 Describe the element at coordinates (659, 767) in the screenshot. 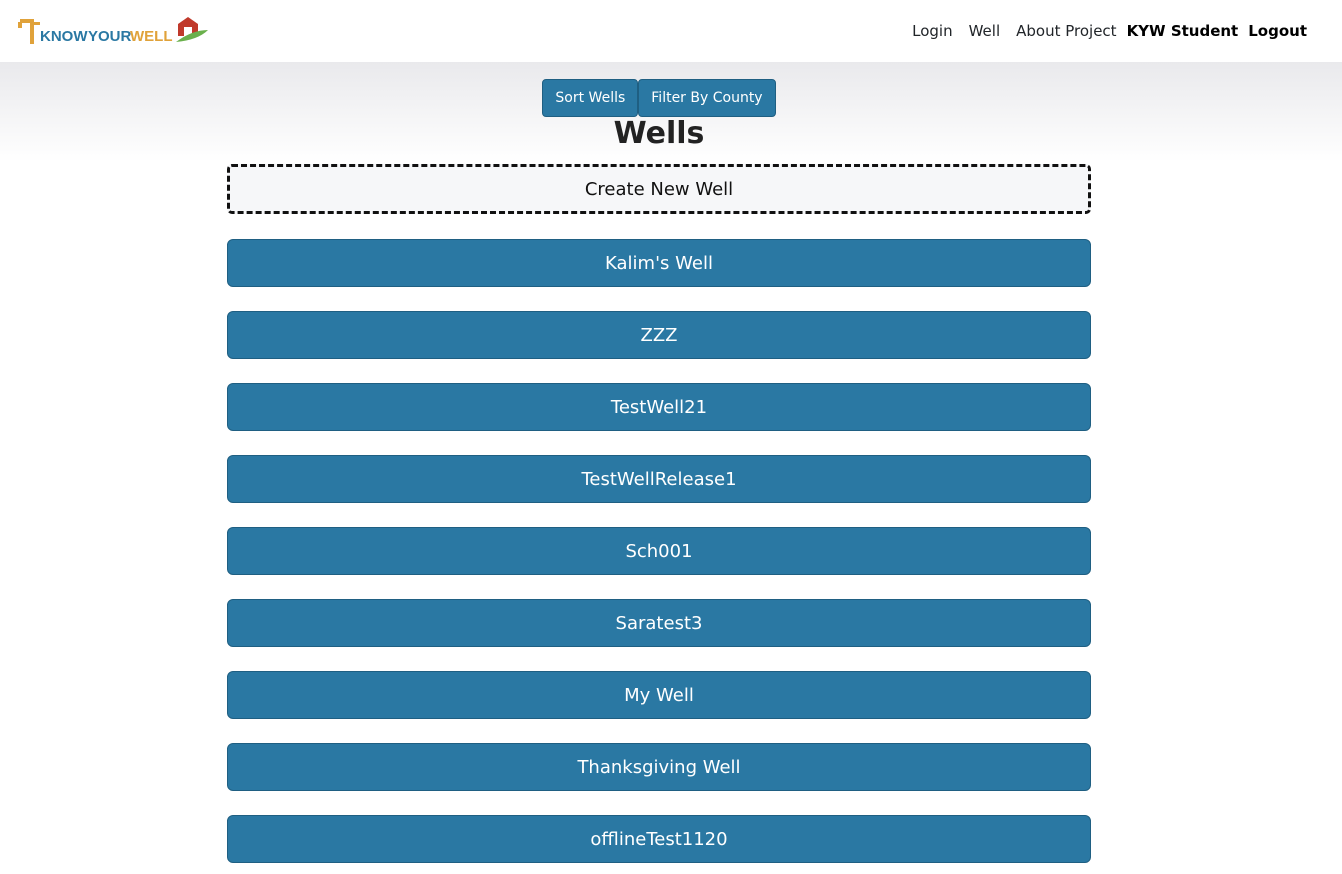

I see `well-item: Thanksgiving Well` at that location.